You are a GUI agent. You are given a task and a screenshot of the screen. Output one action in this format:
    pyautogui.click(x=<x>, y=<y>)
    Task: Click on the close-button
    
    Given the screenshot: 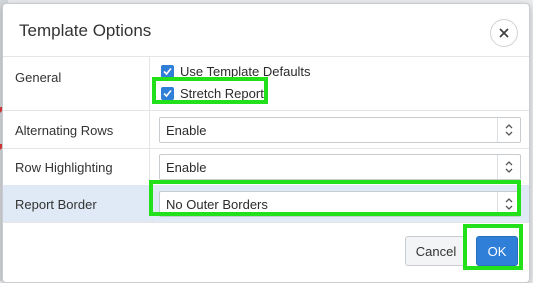 What is the action you would take?
    pyautogui.click(x=504, y=33)
    